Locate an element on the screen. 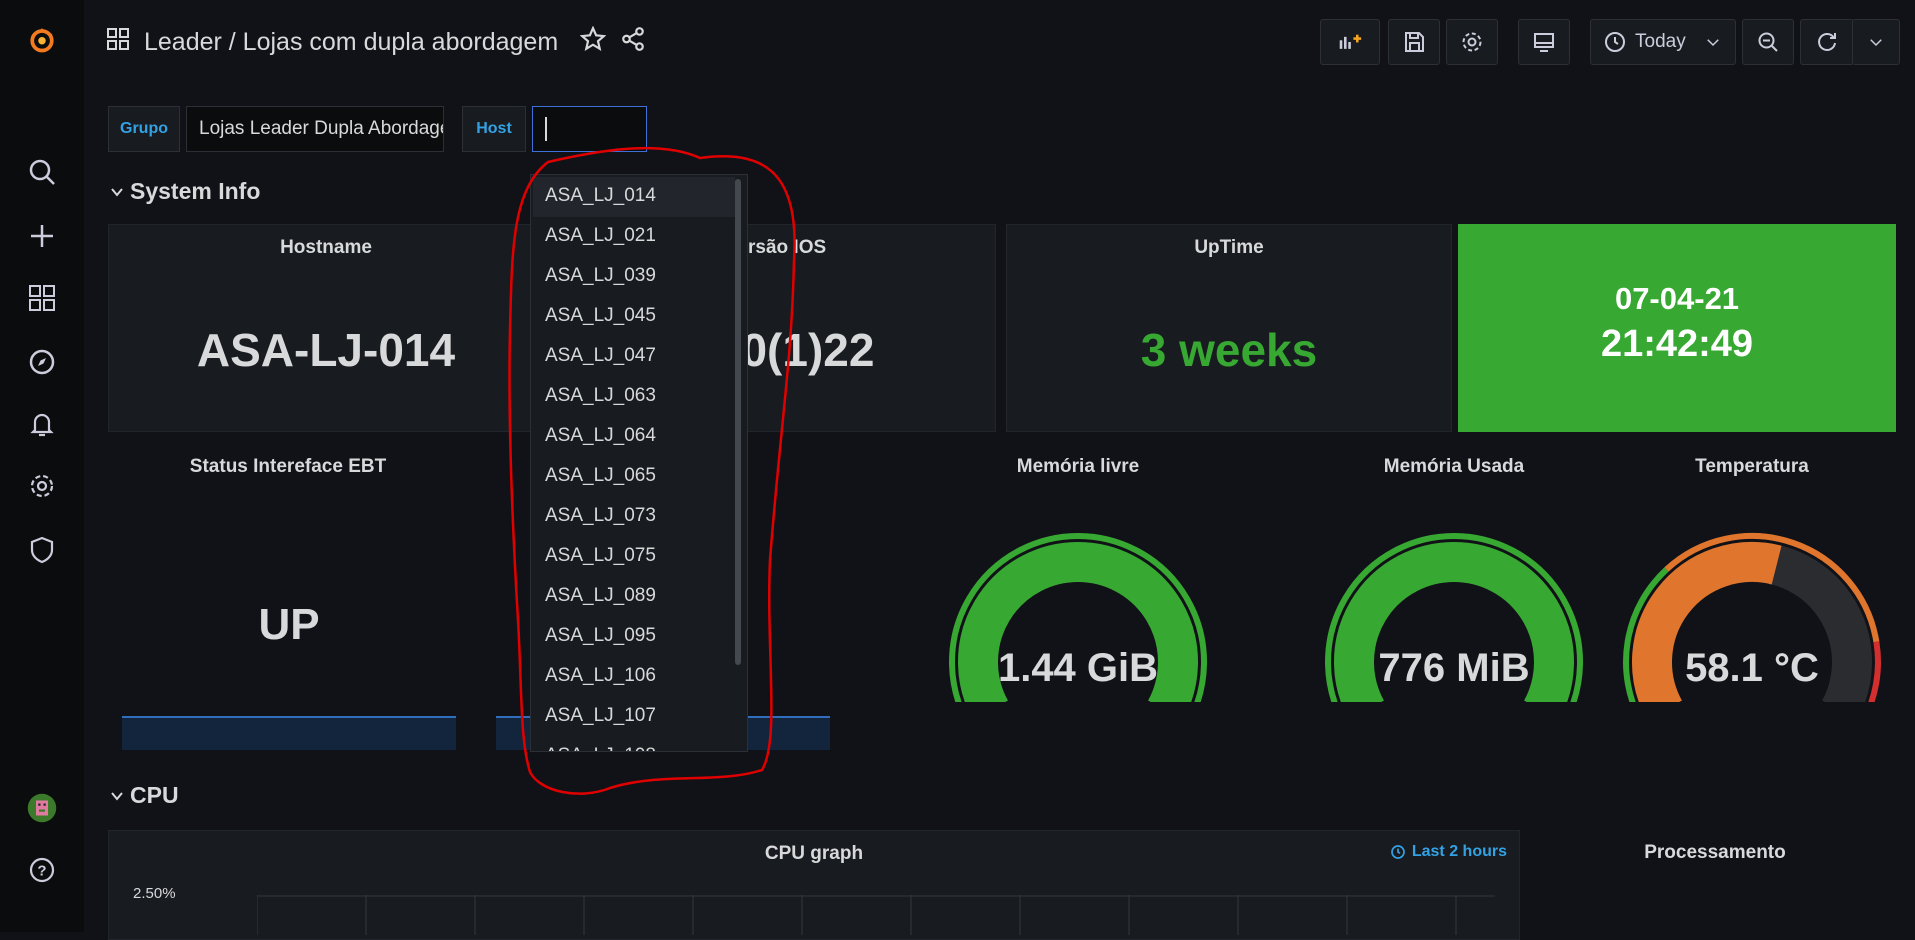 This screenshot has width=1915, height=940. host-option: ASA_LJ_089 is located at coordinates (600, 596).